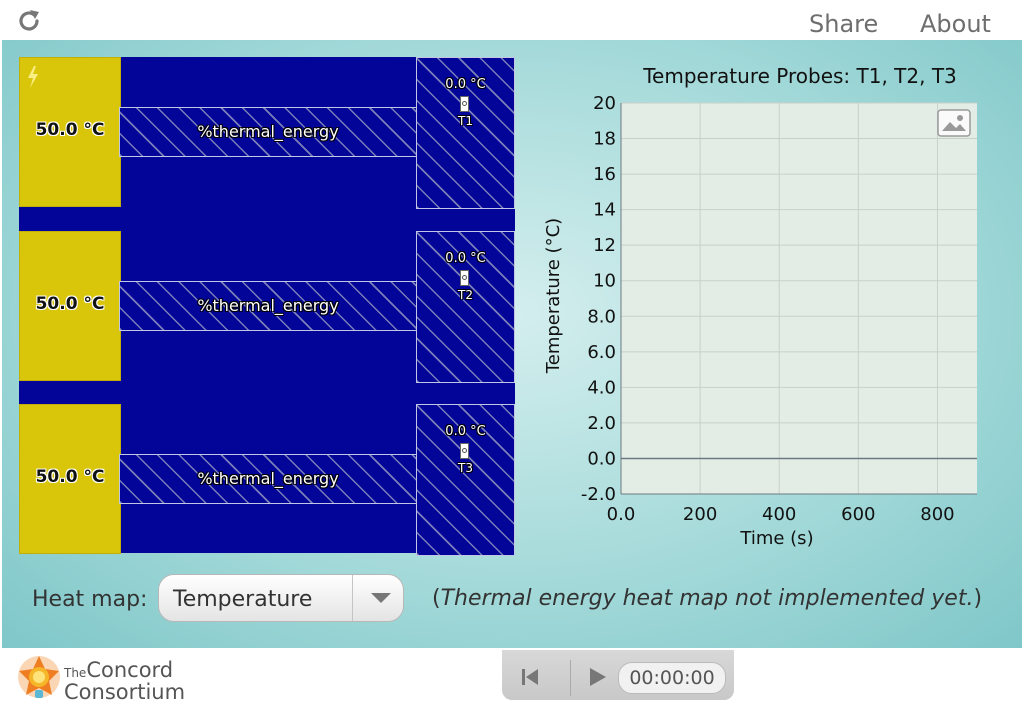 The image size is (1024, 712). I want to click on y-tick-label: 0.0, so click(601, 458).